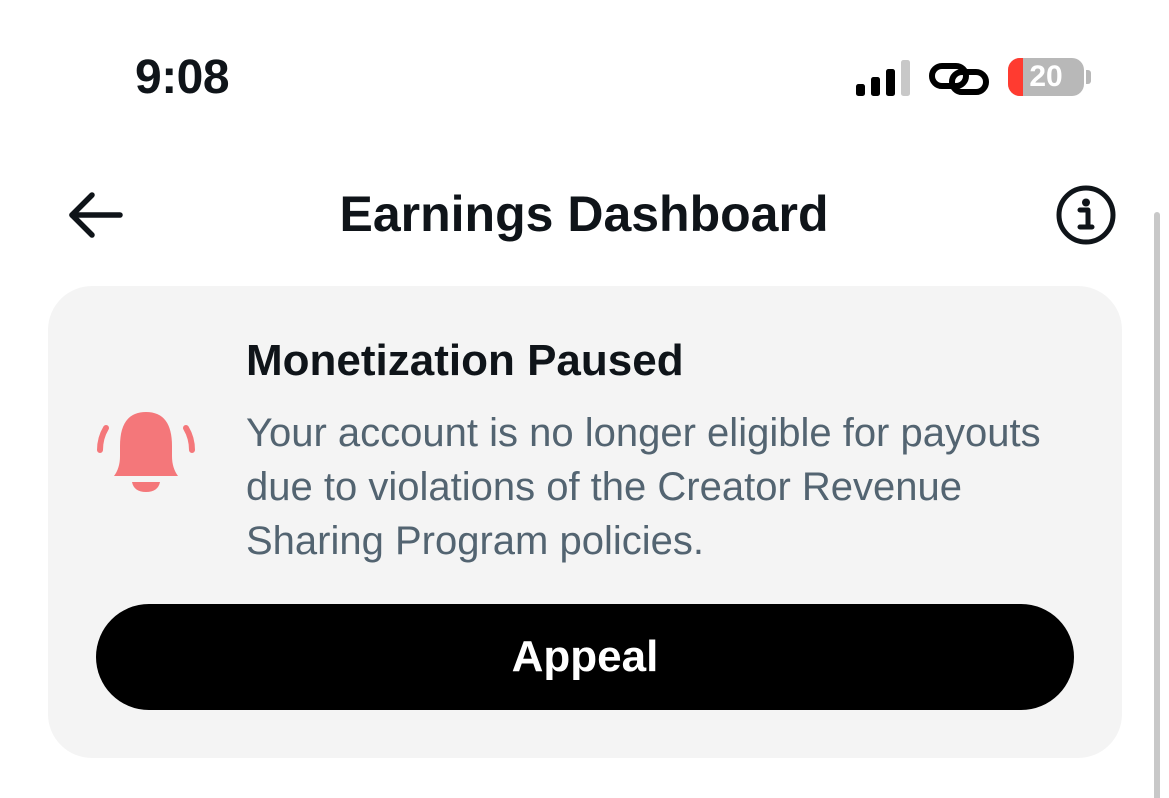 The image size is (1169, 798). Describe the element at coordinates (584, 214) in the screenshot. I see `page-title: Earnings Dashboard` at that location.